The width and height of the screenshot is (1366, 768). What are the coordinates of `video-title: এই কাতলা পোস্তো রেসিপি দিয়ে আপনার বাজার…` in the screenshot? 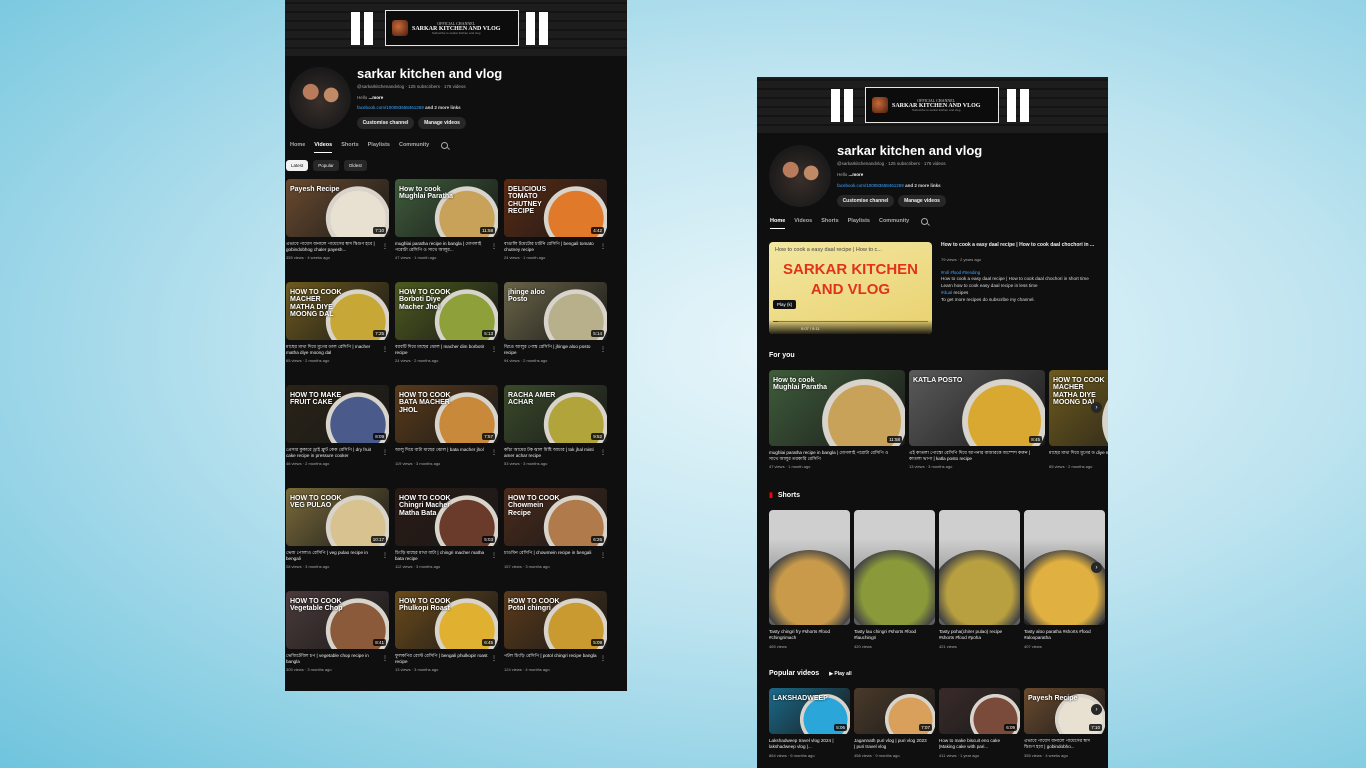 It's located at (977, 456).